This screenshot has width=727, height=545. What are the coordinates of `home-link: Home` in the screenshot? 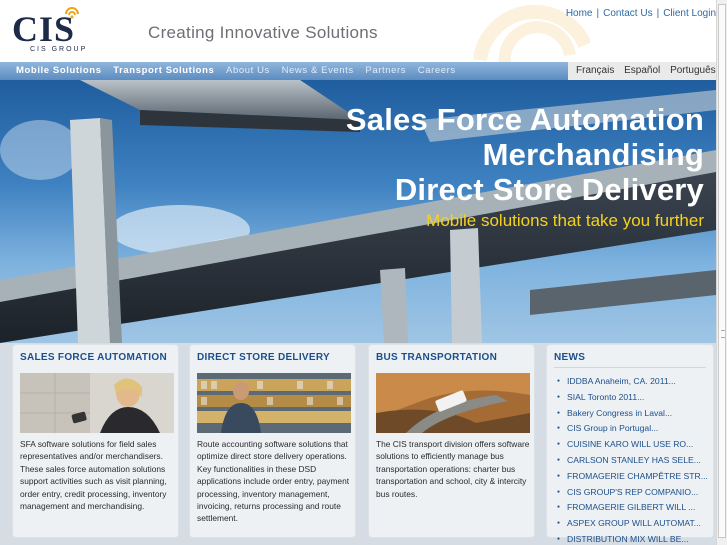 It's located at (579, 13).